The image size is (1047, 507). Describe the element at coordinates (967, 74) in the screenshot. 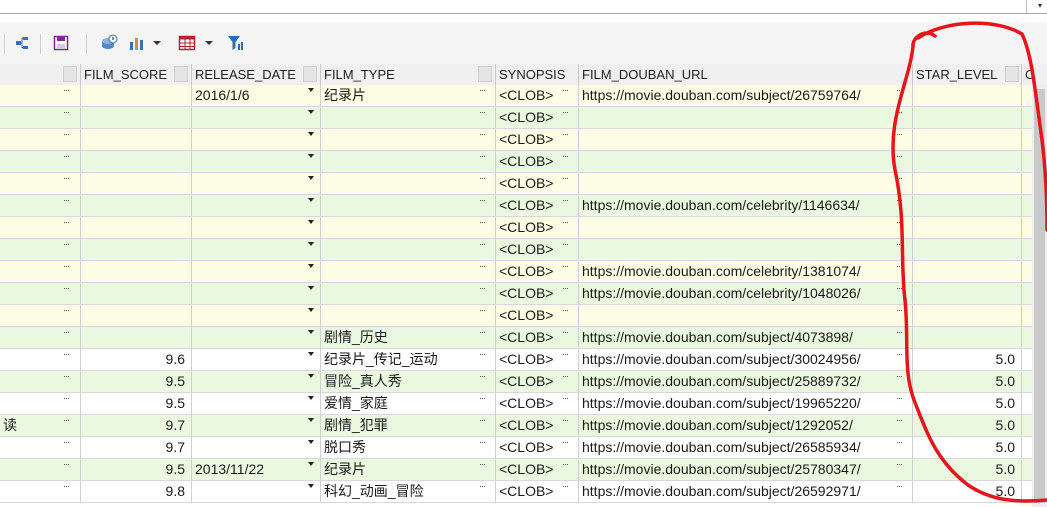

I see `column-header-star-level: STAR_LEVEL` at that location.